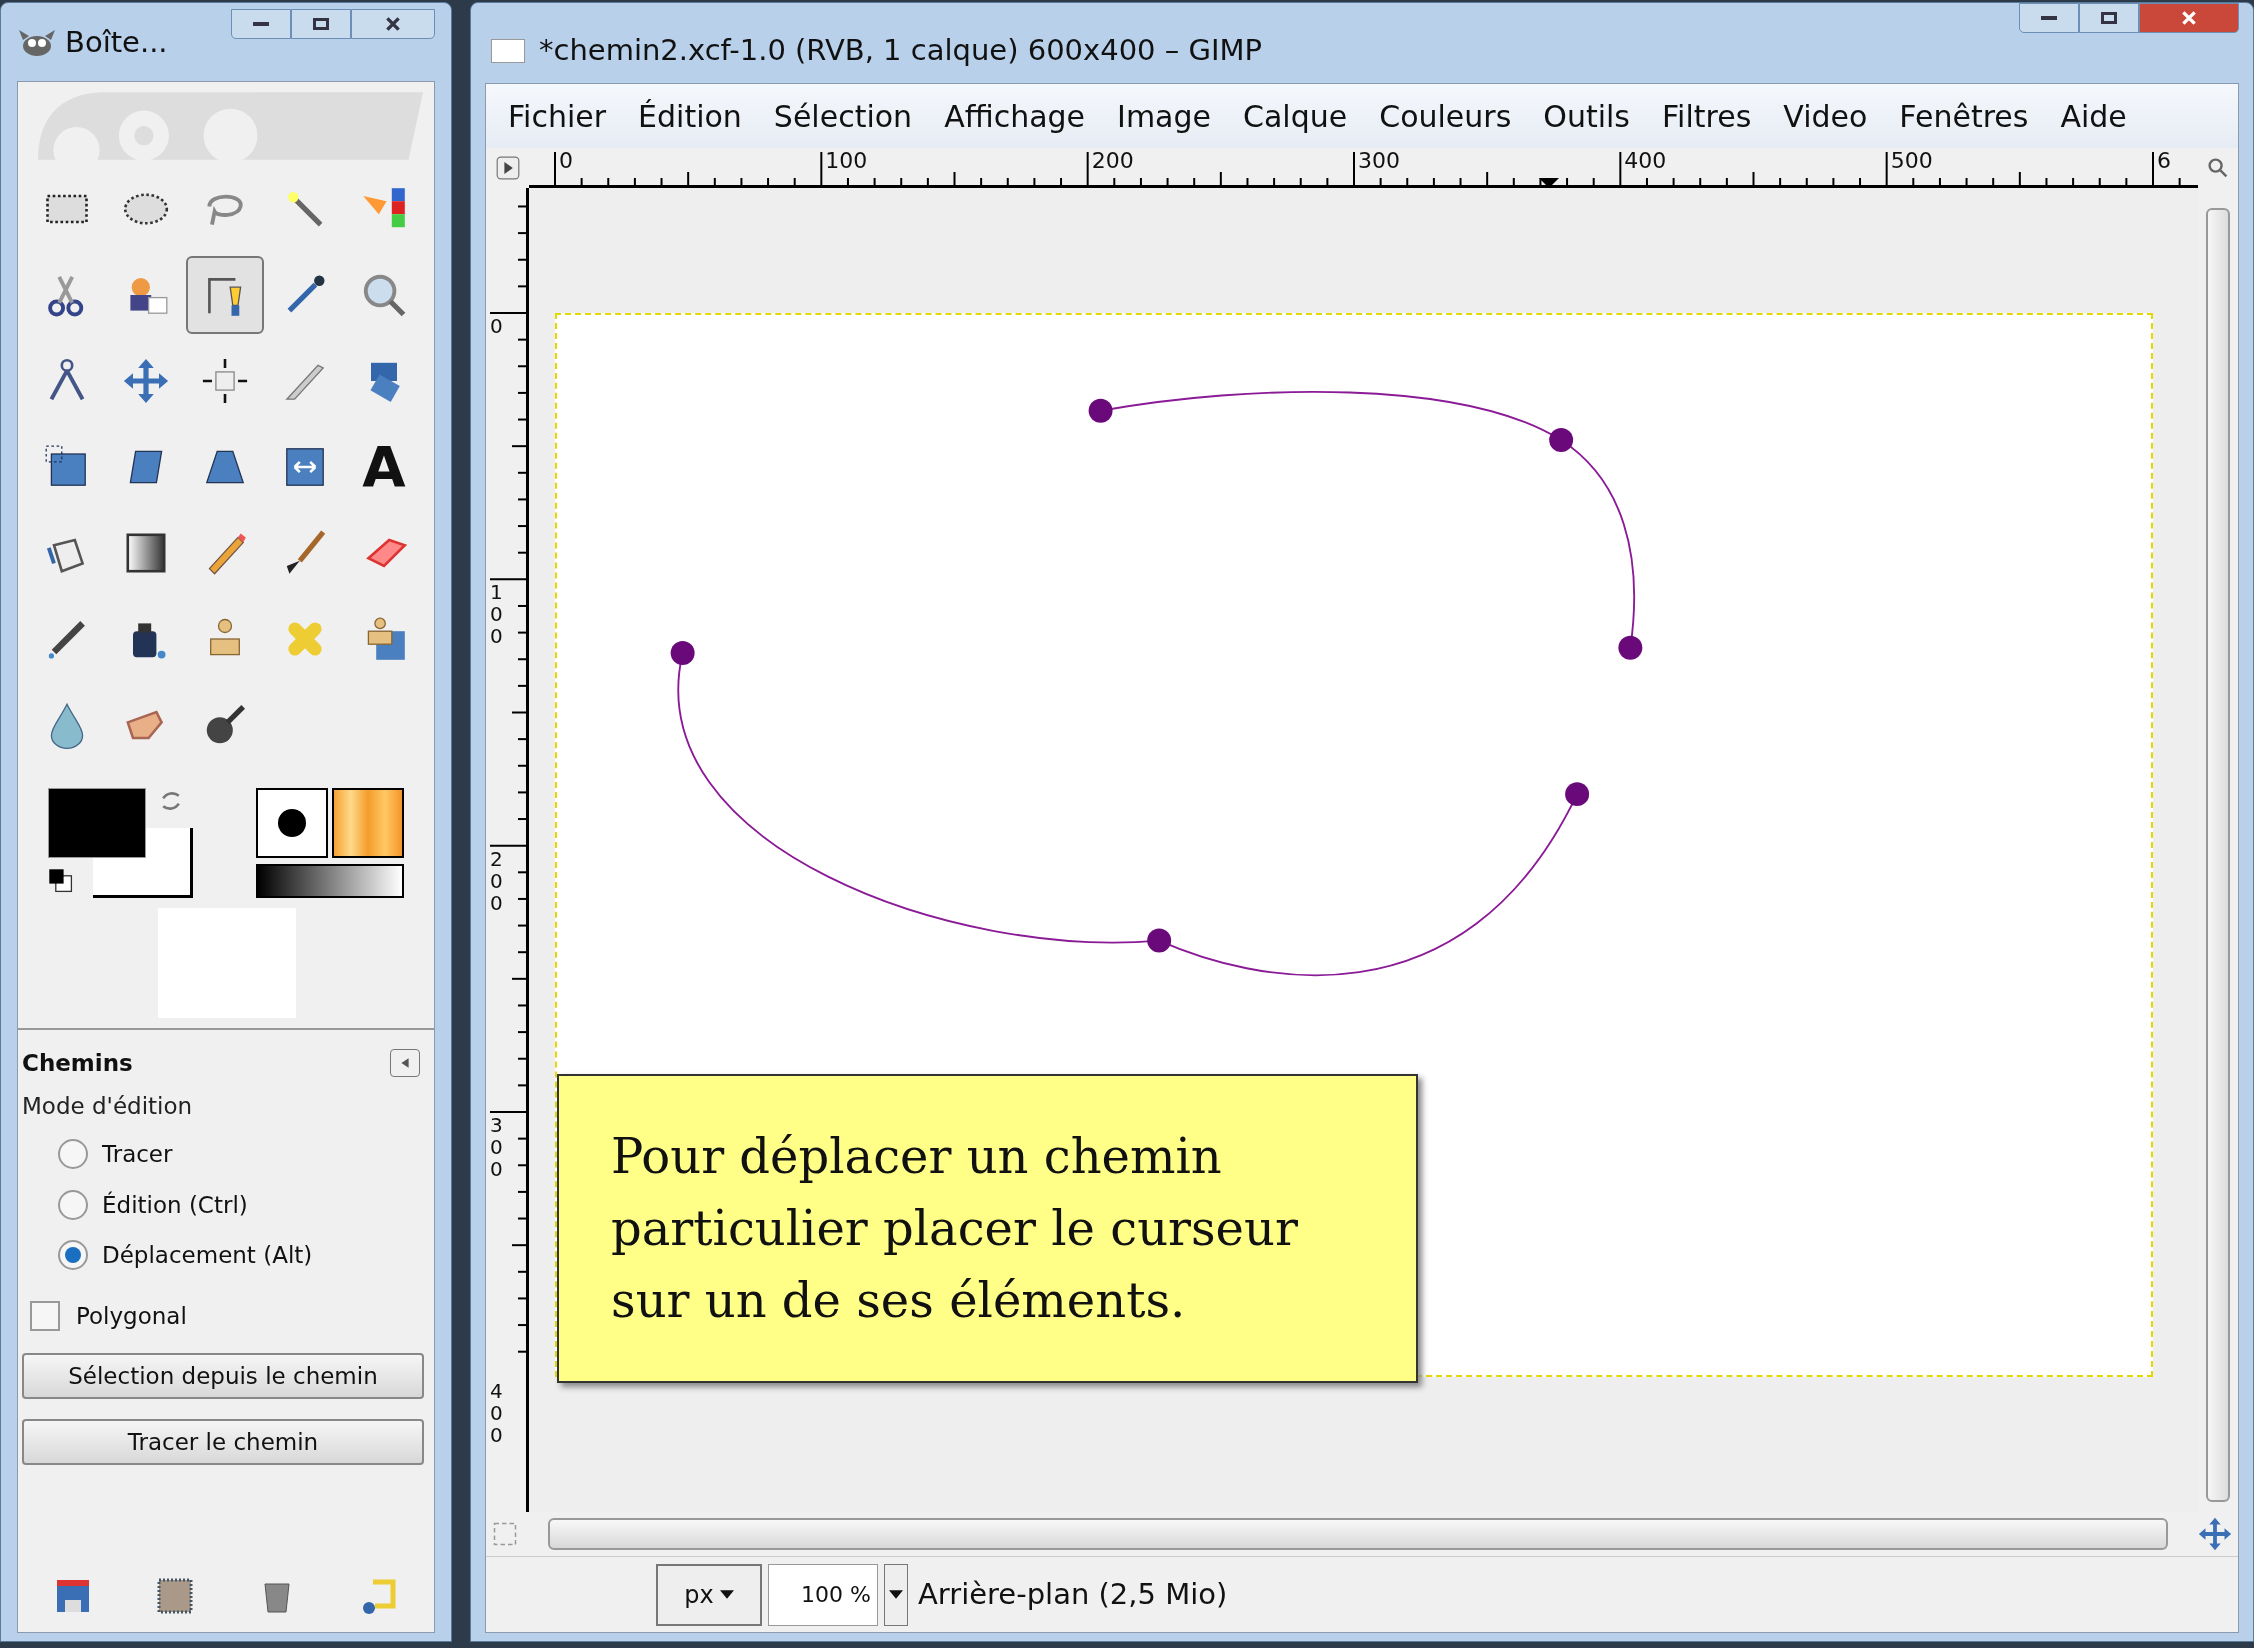 Image resolution: width=2254 pixels, height=1648 pixels. I want to click on zoom-field: 100 %, so click(823, 1594).